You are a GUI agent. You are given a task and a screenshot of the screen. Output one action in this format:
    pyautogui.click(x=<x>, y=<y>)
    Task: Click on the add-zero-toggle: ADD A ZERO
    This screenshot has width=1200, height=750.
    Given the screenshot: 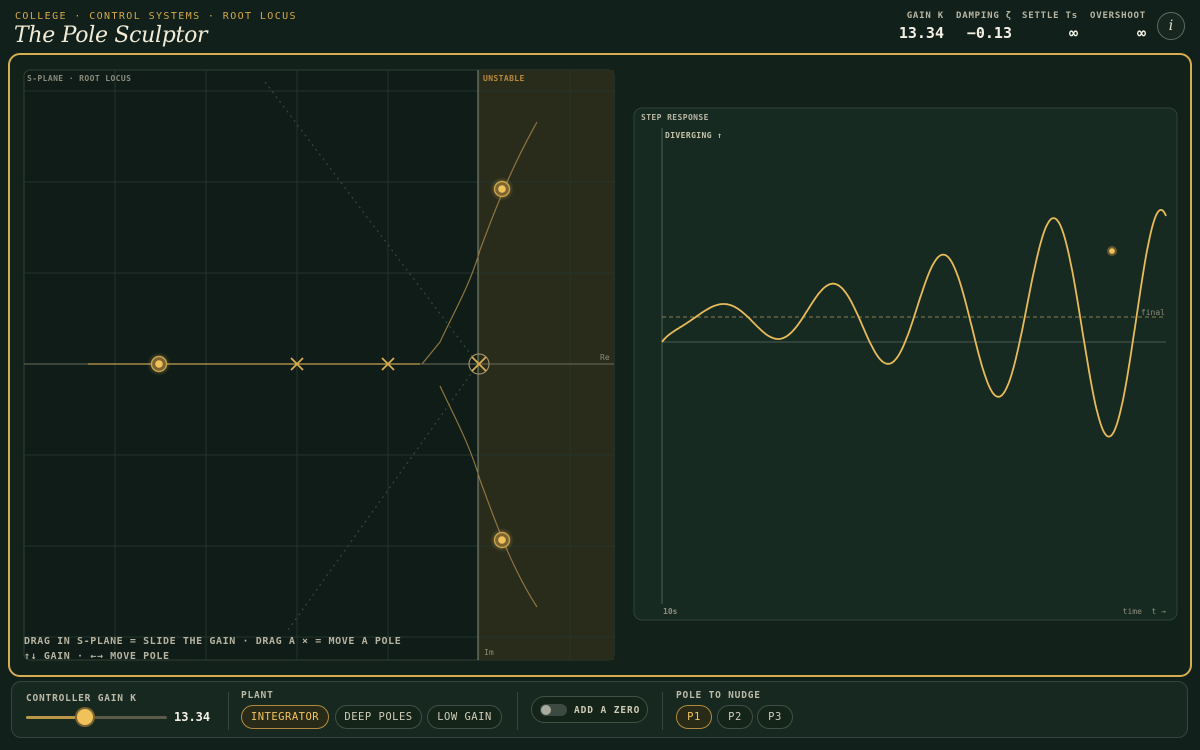 What is the action you would take?
    pyautogui.click(x=589, y=709)
    